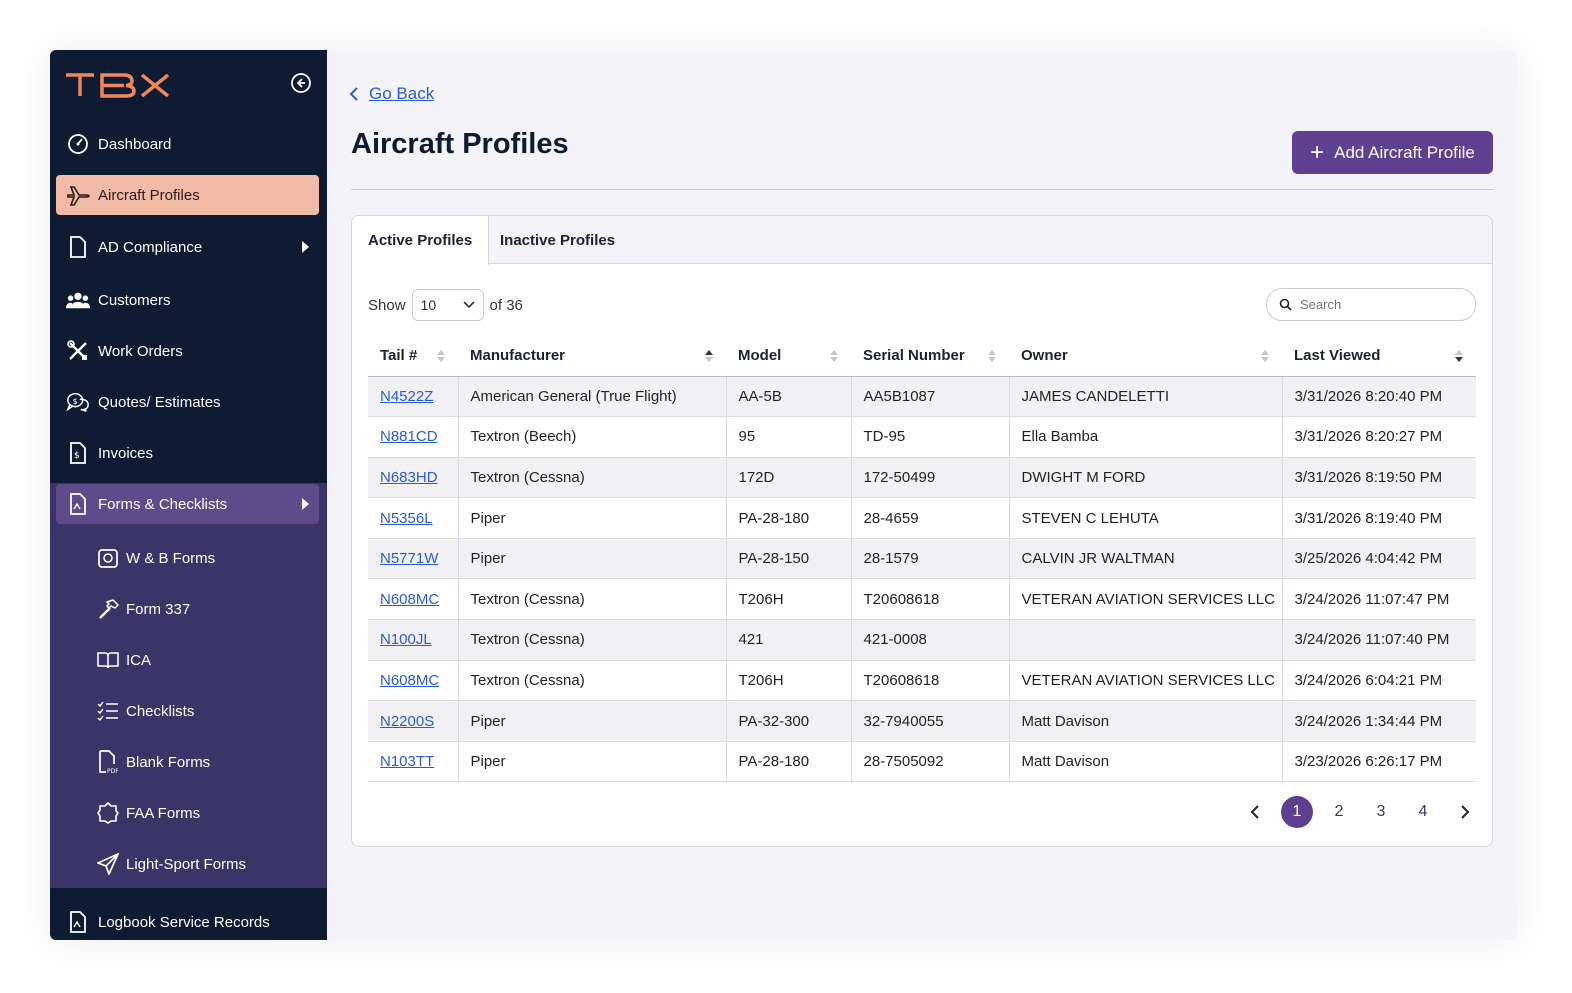  I want to click on sidebar-item-label: AD Compliance, so click(150, 247).